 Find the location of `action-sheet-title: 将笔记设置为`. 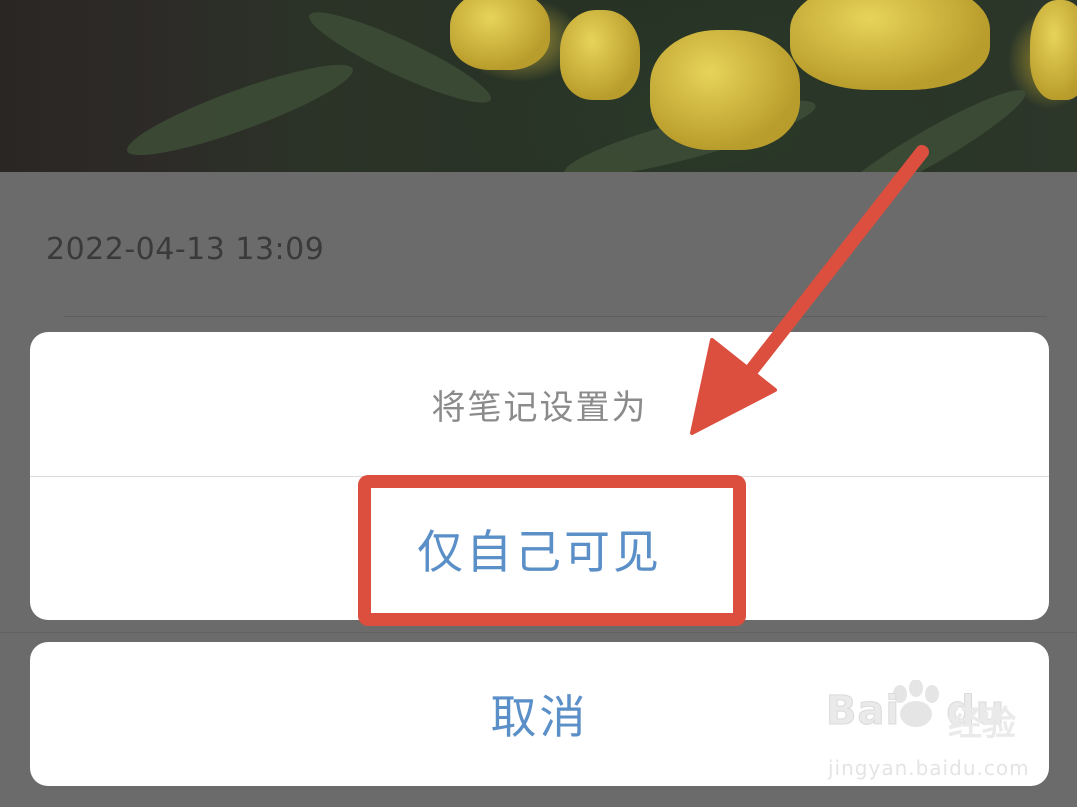

action-sheet-title: 将笔记设置为 is located at coordinates (539, 407).